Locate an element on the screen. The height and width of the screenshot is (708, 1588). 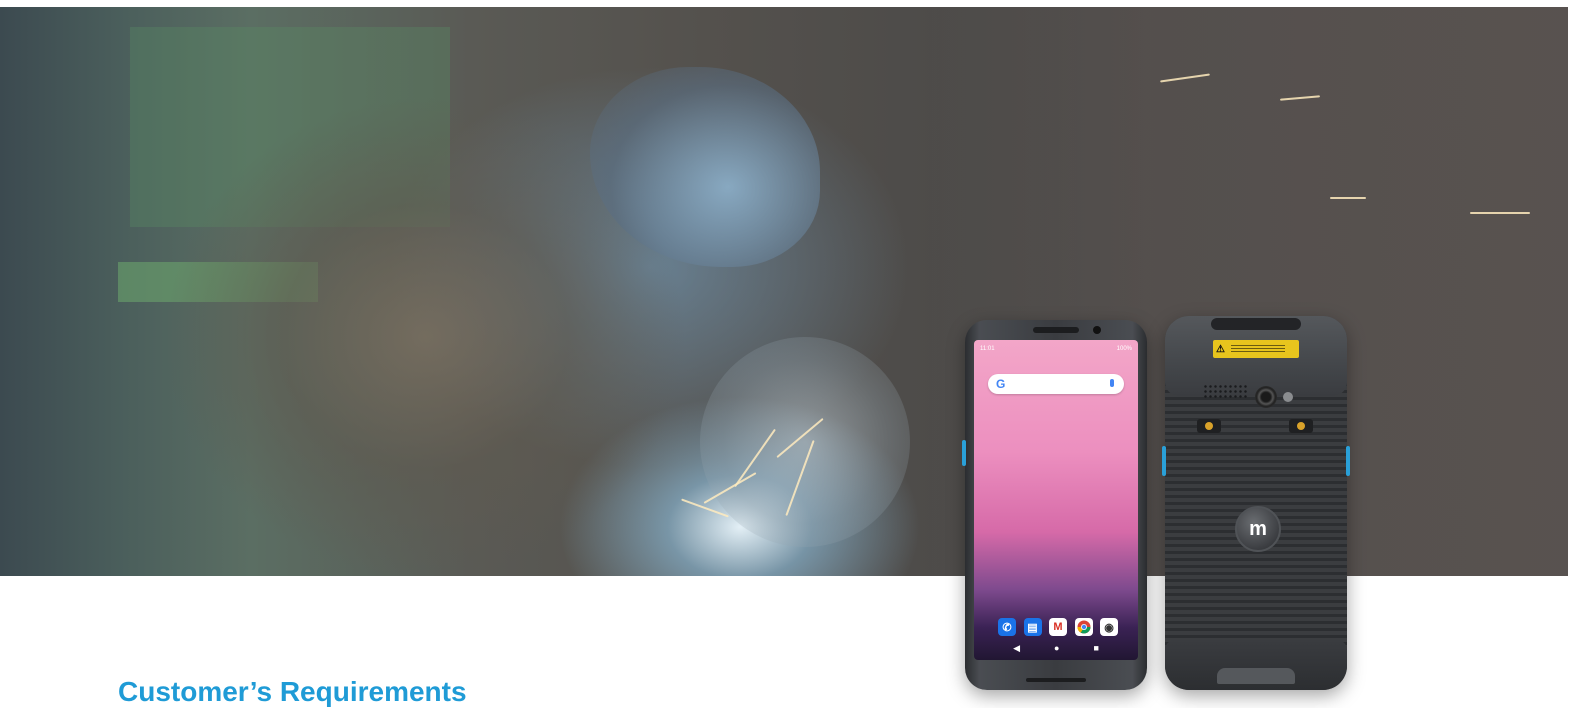
mic-icon is located at coordinates (1112, 383).